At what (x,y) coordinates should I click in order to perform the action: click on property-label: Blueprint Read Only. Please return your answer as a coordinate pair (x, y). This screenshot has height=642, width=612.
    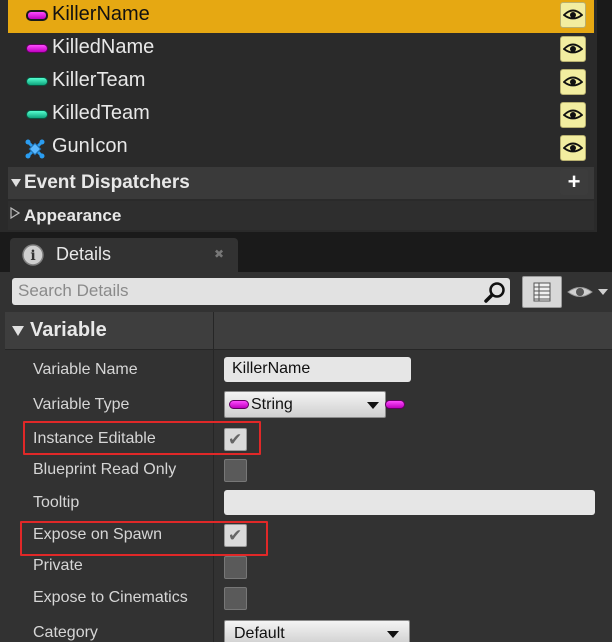
    Looking at the image, I should click on (105, 469).